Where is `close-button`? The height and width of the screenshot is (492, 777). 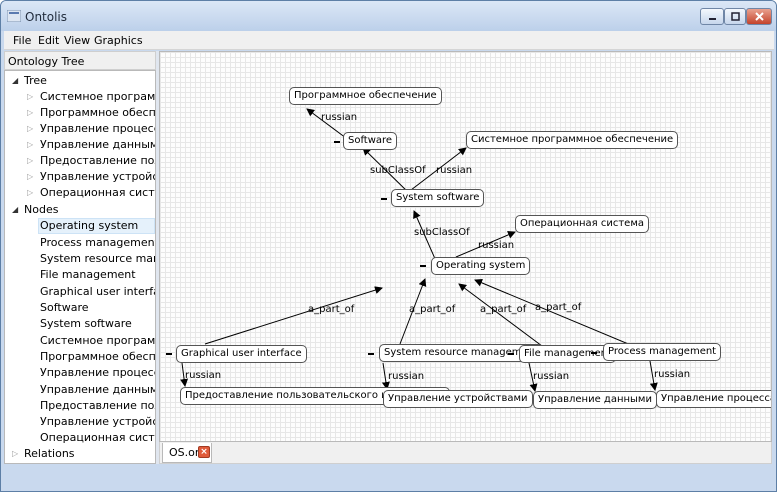 close-button is located at coordinates (759, 16).